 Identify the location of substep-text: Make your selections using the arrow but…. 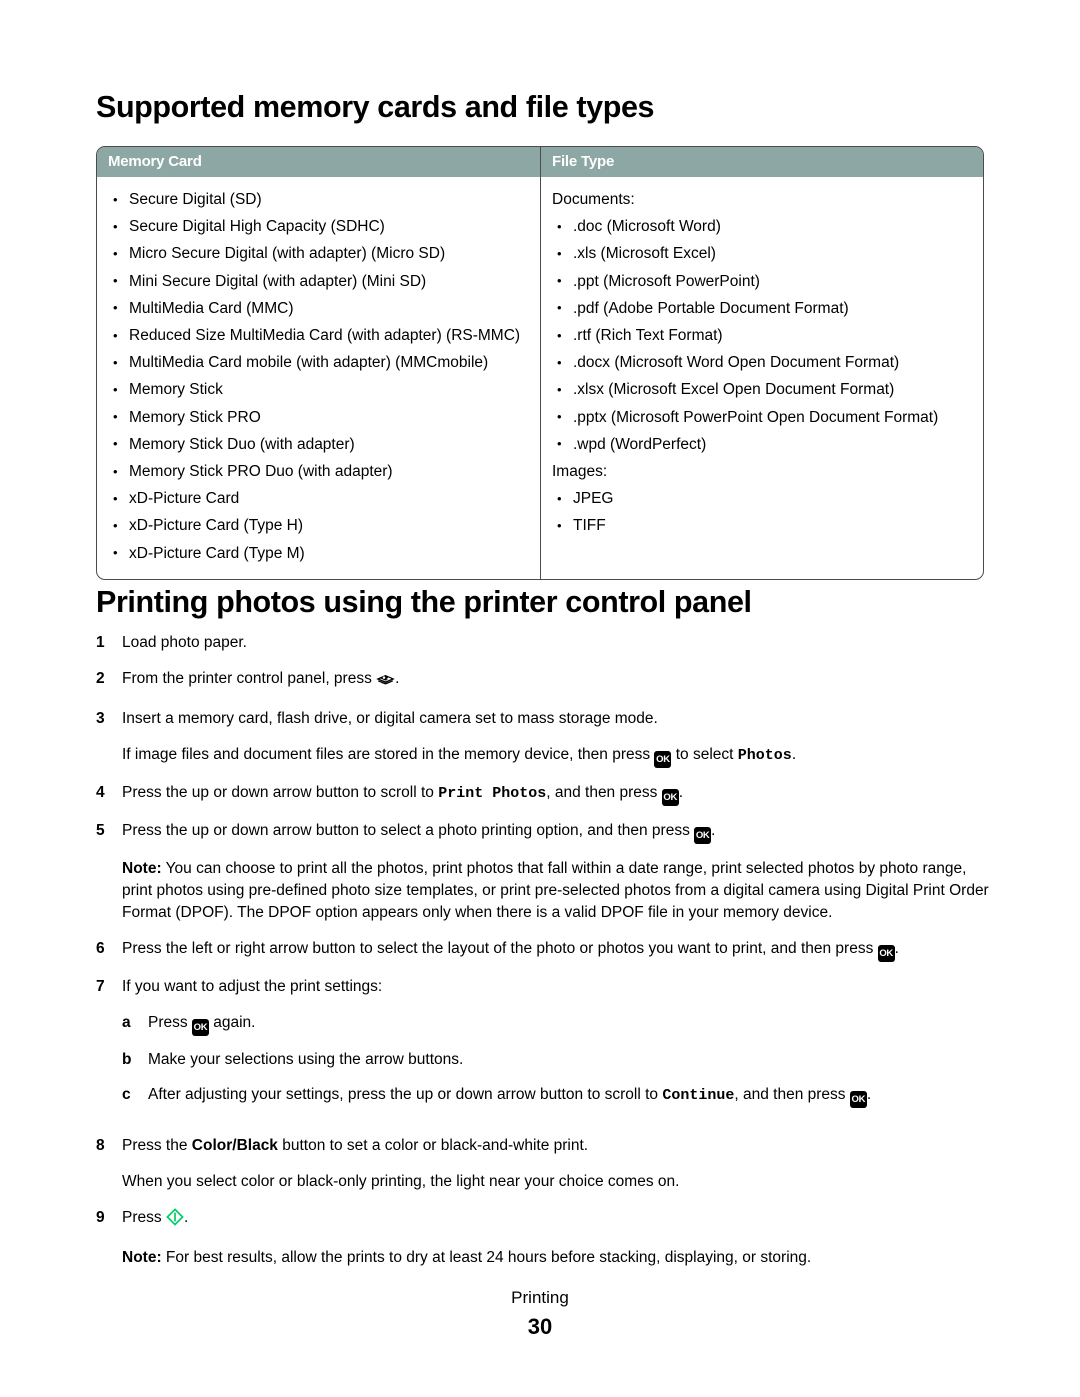
(306, 1059).